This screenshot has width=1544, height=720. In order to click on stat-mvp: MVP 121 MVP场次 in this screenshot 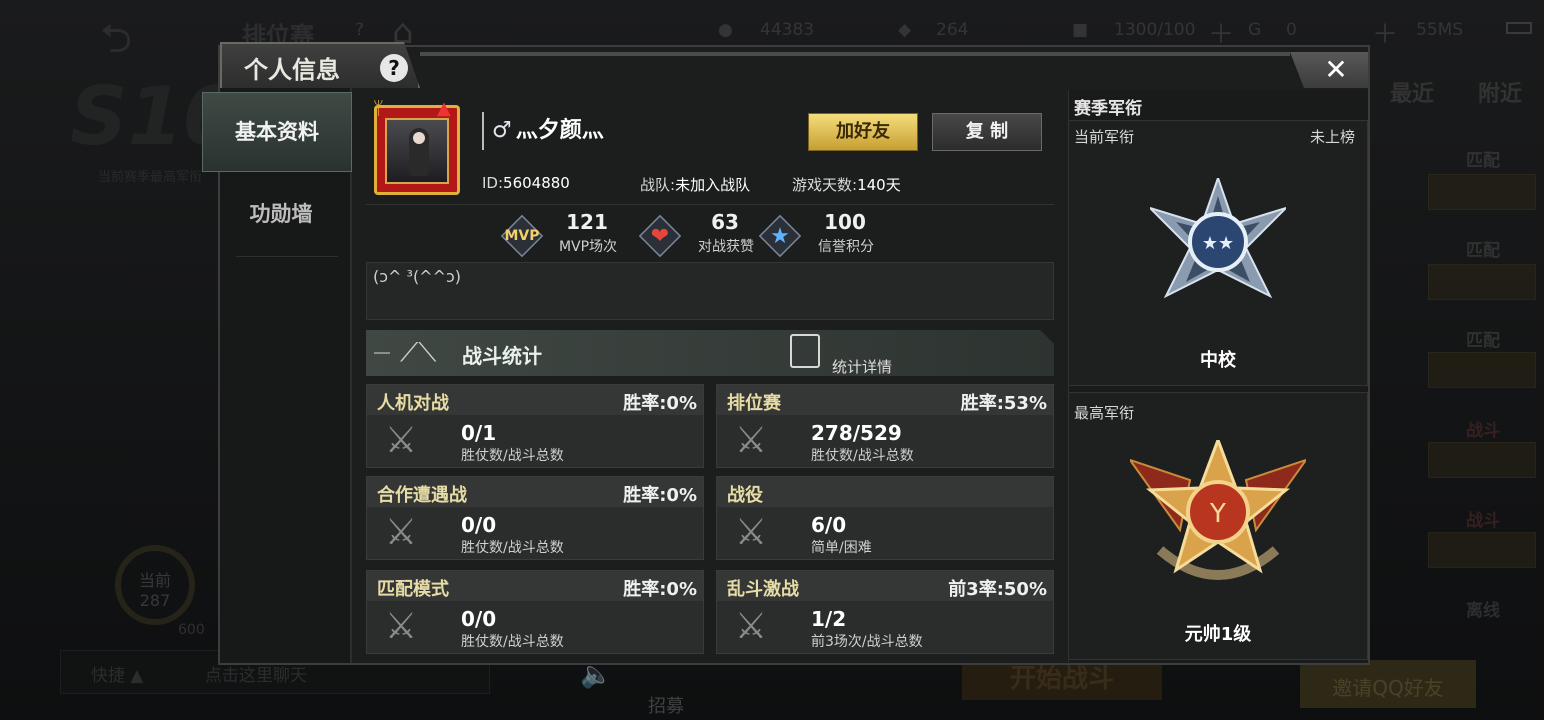, I will do `click(561, 233)`.